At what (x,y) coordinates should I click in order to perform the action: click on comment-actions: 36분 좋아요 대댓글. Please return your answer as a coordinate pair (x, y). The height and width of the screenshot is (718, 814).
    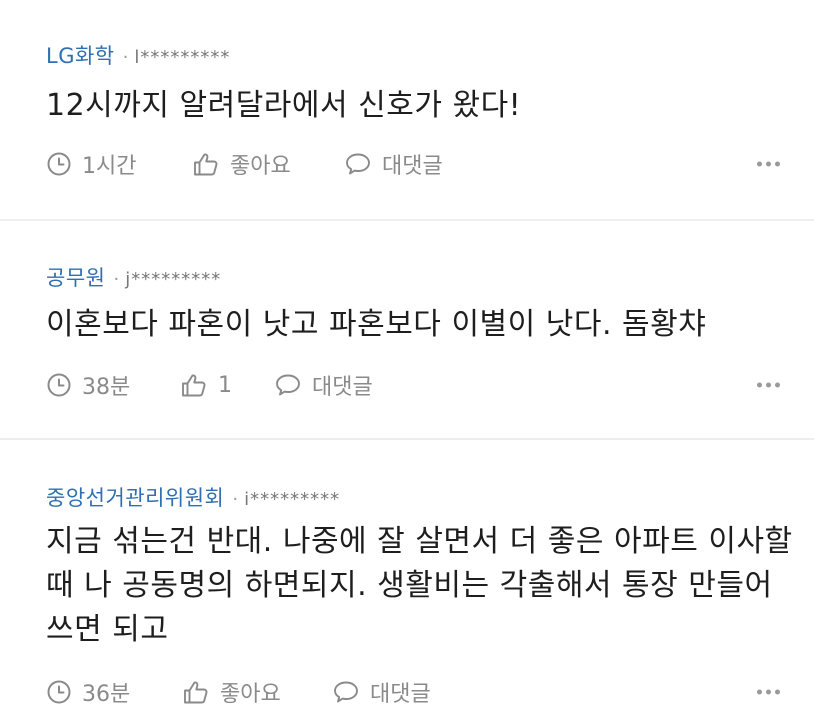
    Looking at the image, I should click on (420, 692).